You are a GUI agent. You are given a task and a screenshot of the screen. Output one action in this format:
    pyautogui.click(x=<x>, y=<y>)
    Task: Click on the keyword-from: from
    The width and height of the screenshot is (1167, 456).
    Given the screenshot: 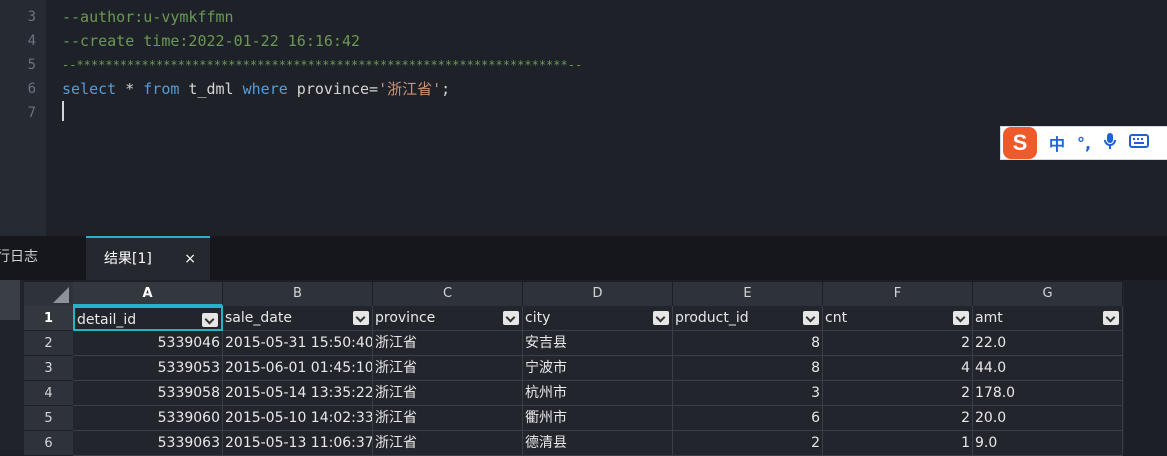 What is the action you would take?
    pyautogui.click(x=161, y=89)
    